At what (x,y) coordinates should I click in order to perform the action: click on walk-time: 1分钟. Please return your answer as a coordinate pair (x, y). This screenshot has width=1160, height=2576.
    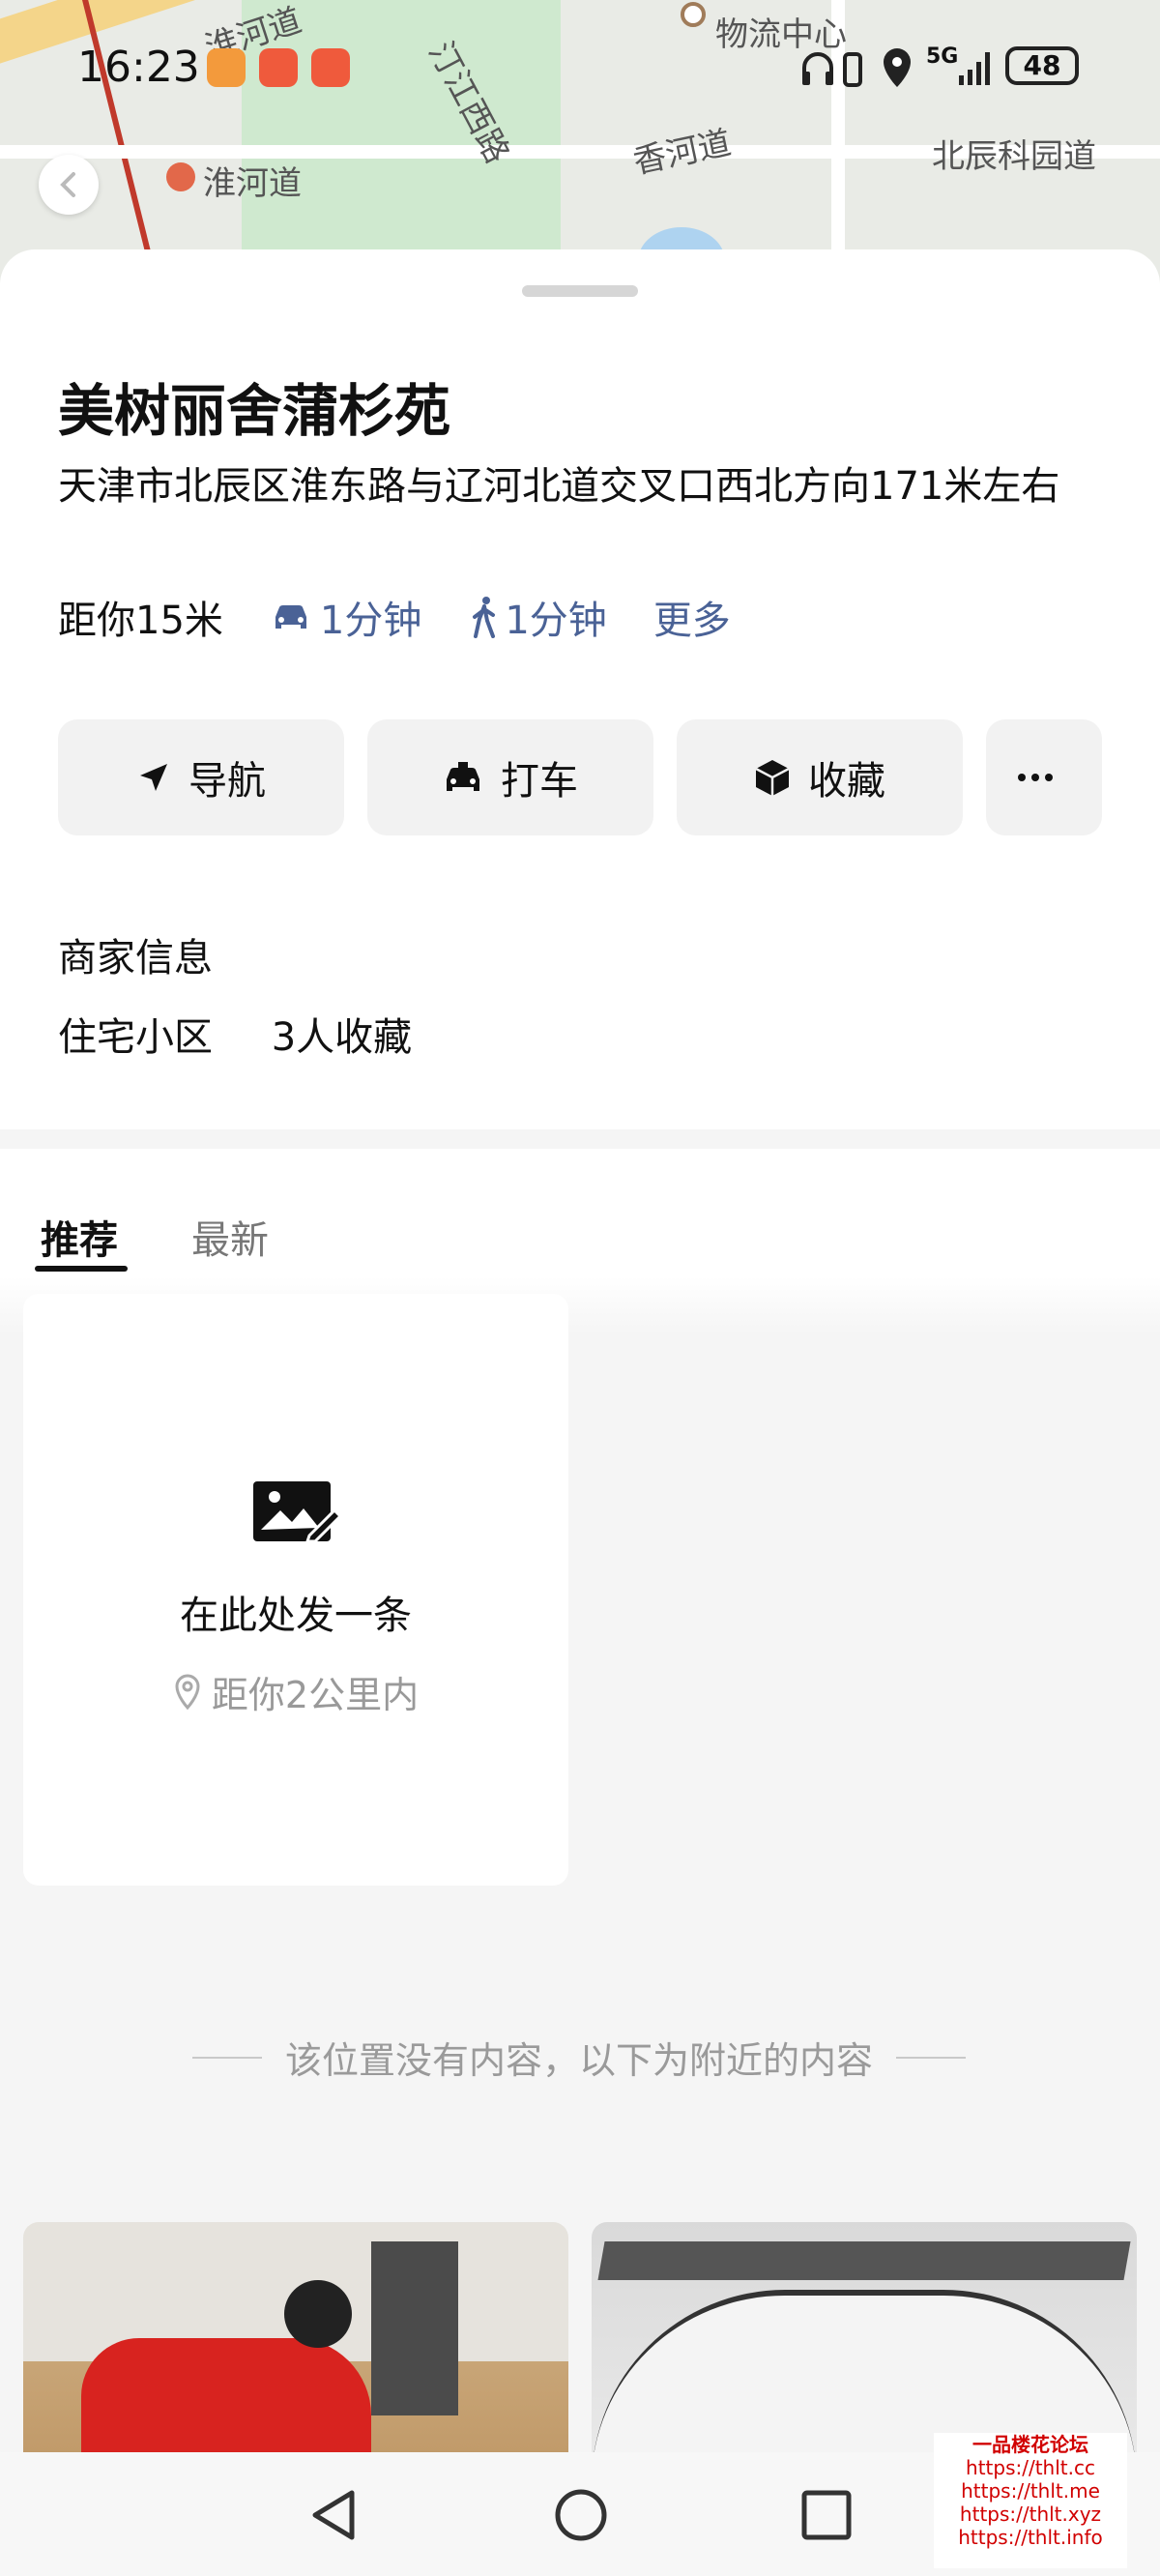
    Looking at the image, I should click on (538, 617).